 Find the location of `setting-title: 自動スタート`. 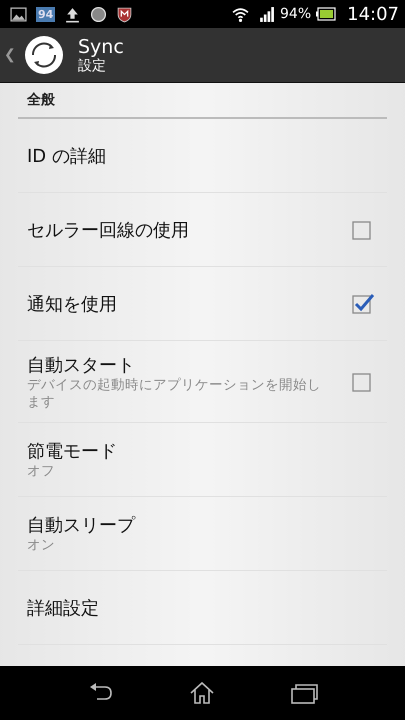

setting-title: 自動スタート is located at coordinates (189, 364).